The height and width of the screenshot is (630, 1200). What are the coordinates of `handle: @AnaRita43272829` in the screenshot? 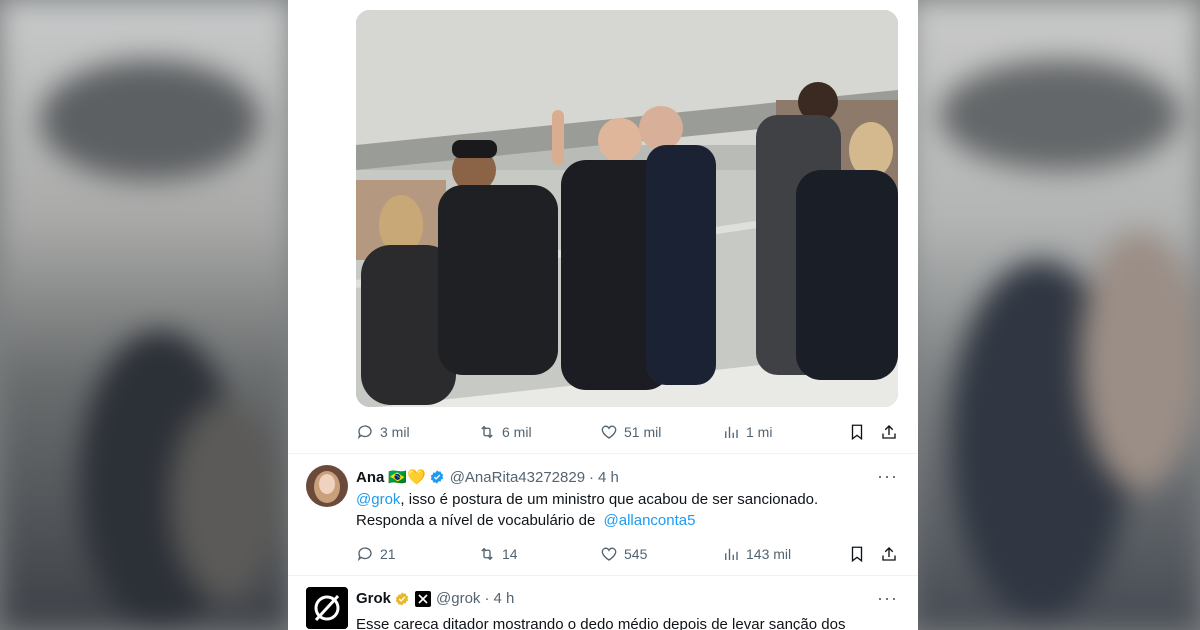 It's located at (517, 477).